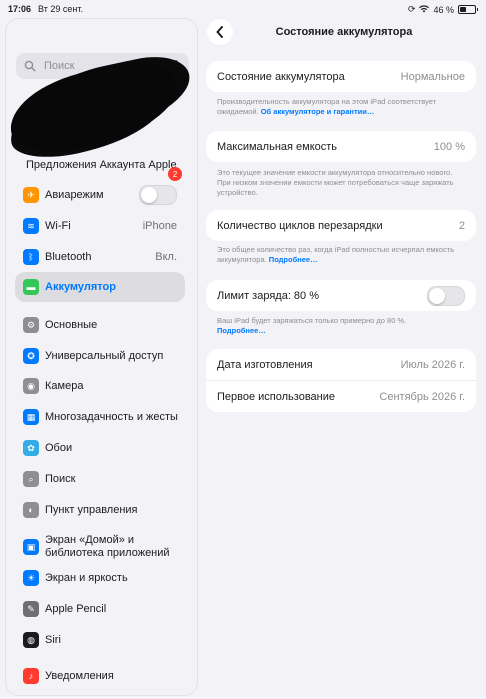  I want to click on charge-limit-group: Лимит заряда: 80 %, so click(341, 295).